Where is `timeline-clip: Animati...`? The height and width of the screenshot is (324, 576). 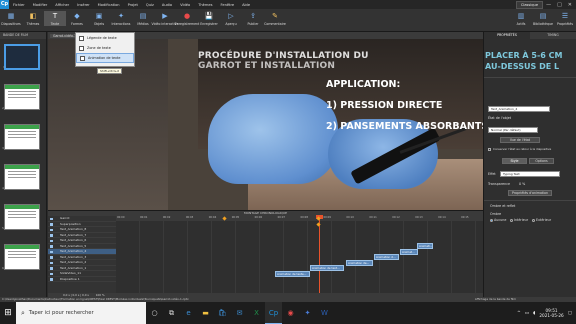 timeline-clip: Animati... is located at coordinates (425, 246).